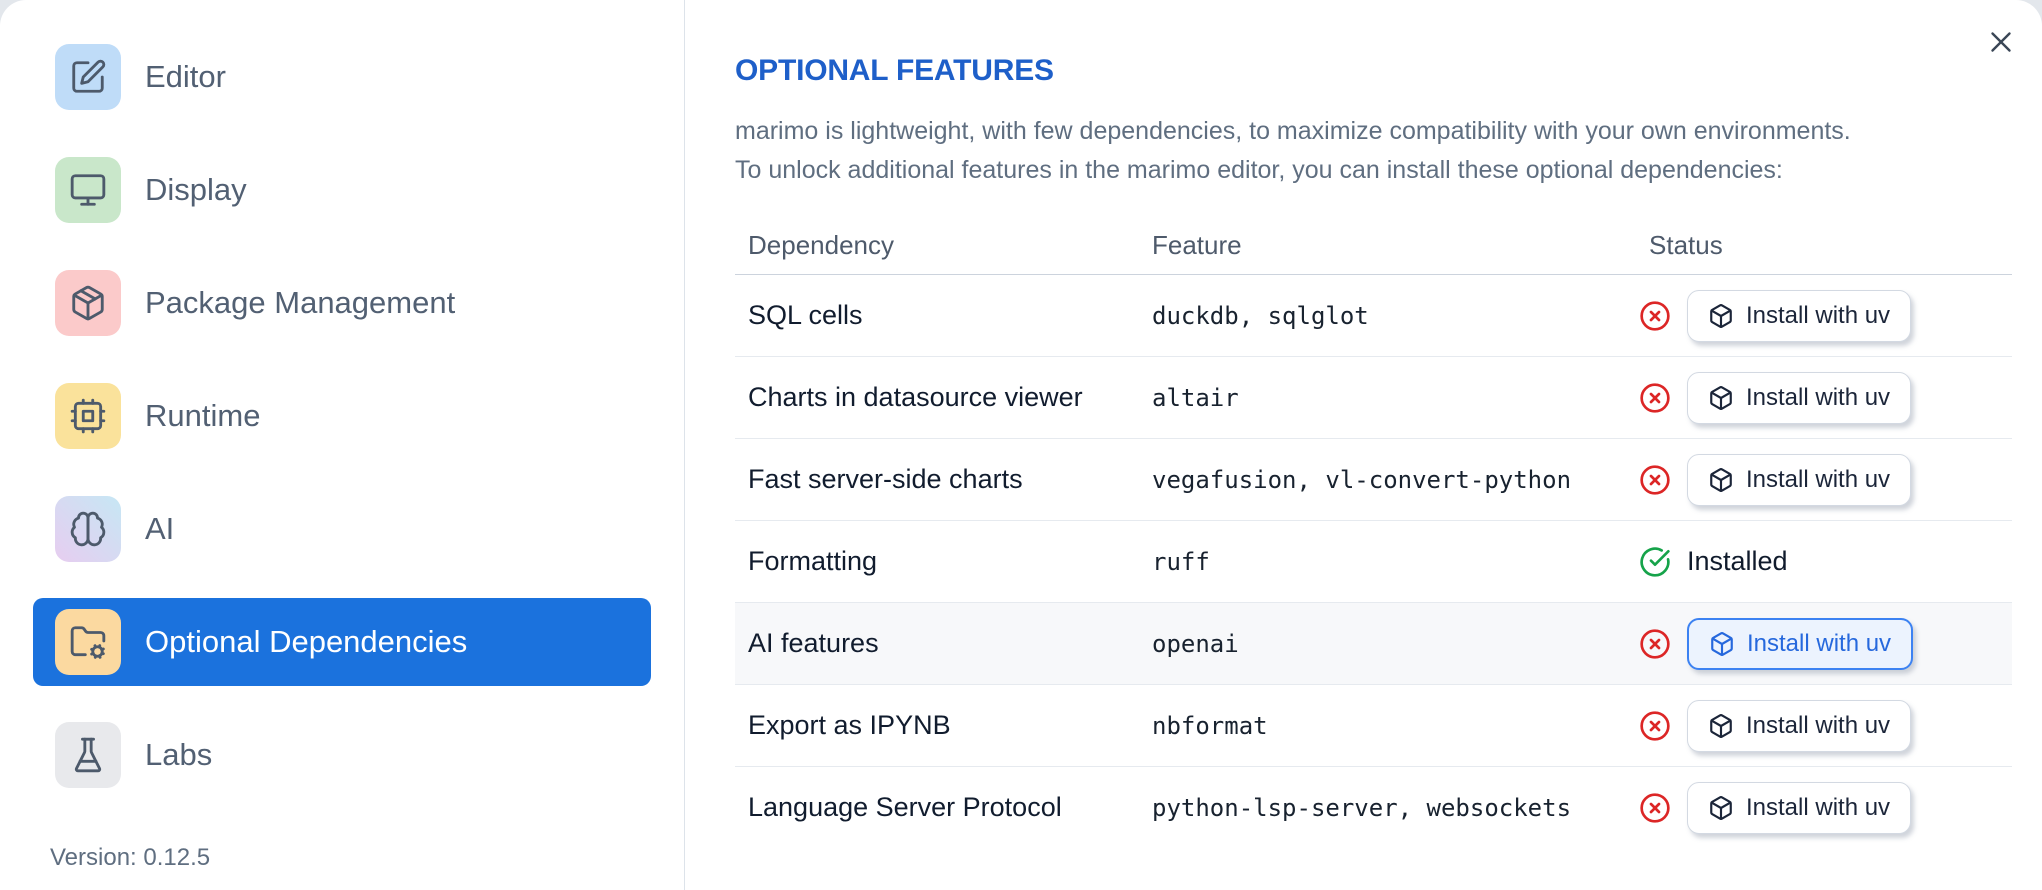 Image resolution: width=2042 pixels, height=890 pixels. I want to click on sidebar-item-label: Display, so click(196, 189).